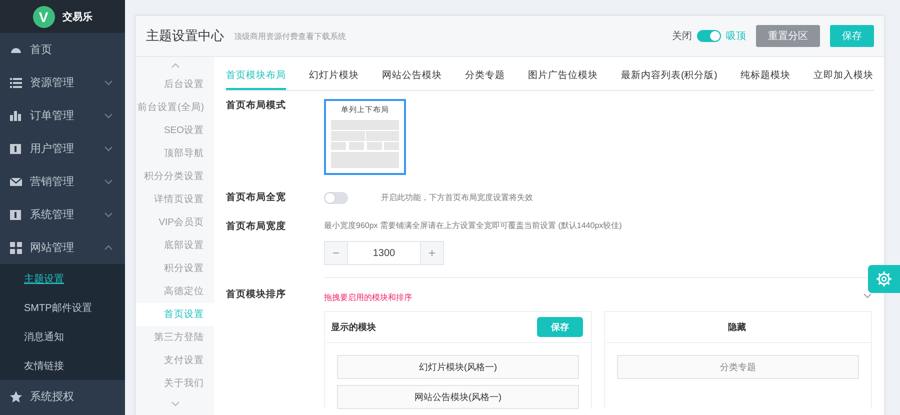  What do you see at coordinates (62, 115) in the screenshot?
I see `sidebar-item: 订单管理` at bounding box center [62, 115].